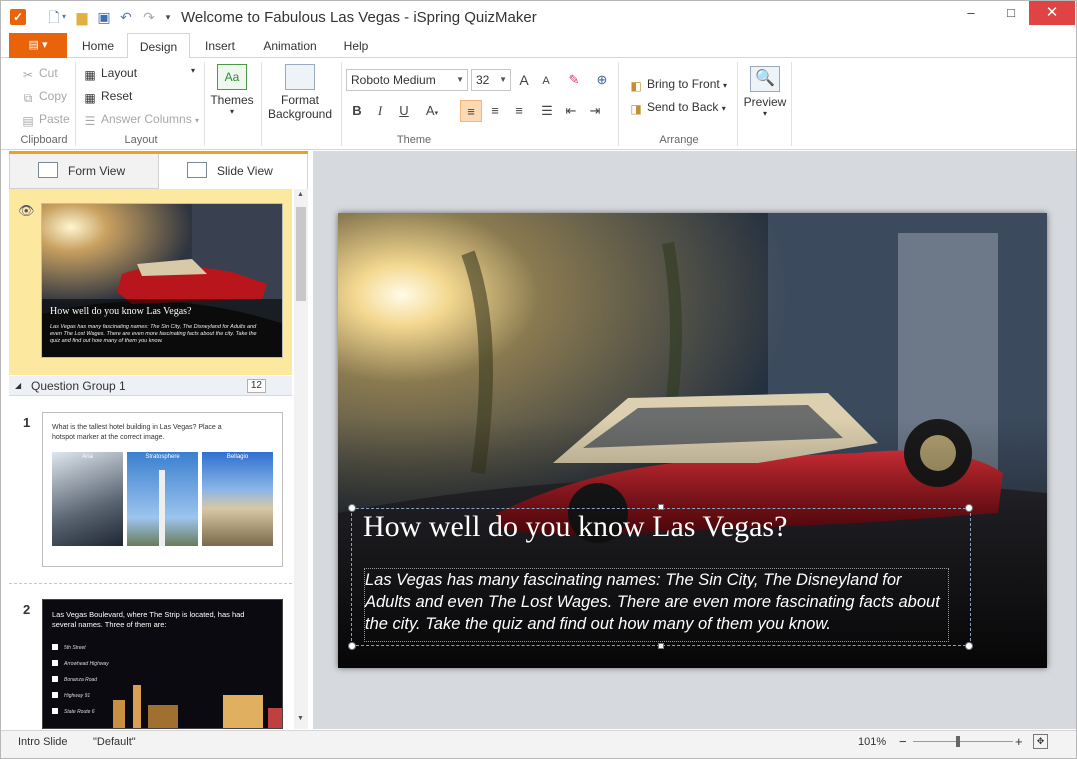 This screenshot has height=759, width=1077. I want to click on bring-to-front-button: ◧ Bring to Front ▾, so click(678, 85).